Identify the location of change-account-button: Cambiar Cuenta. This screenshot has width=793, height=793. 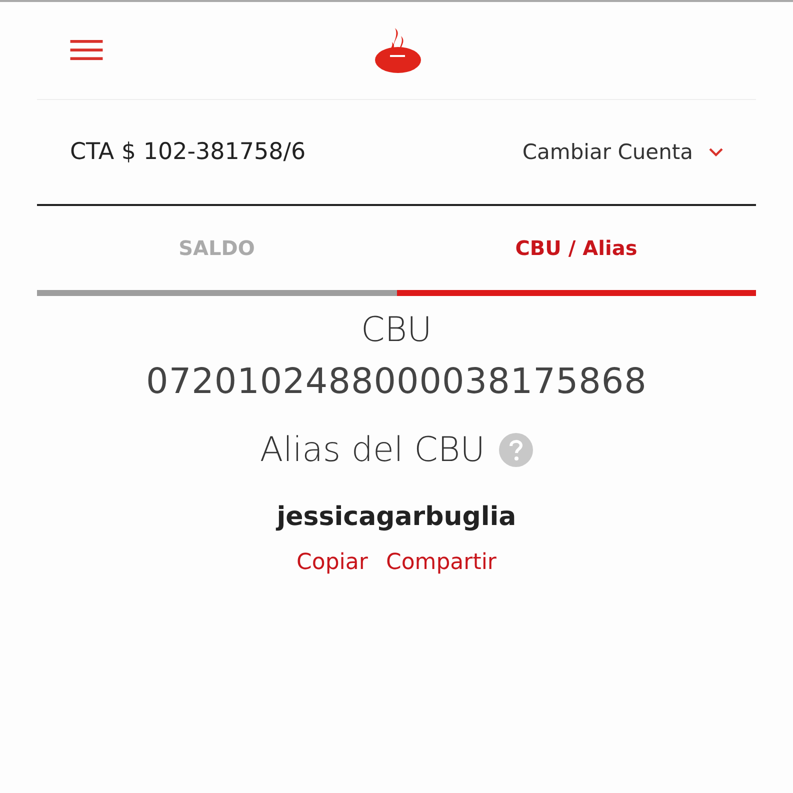
(622, 152).